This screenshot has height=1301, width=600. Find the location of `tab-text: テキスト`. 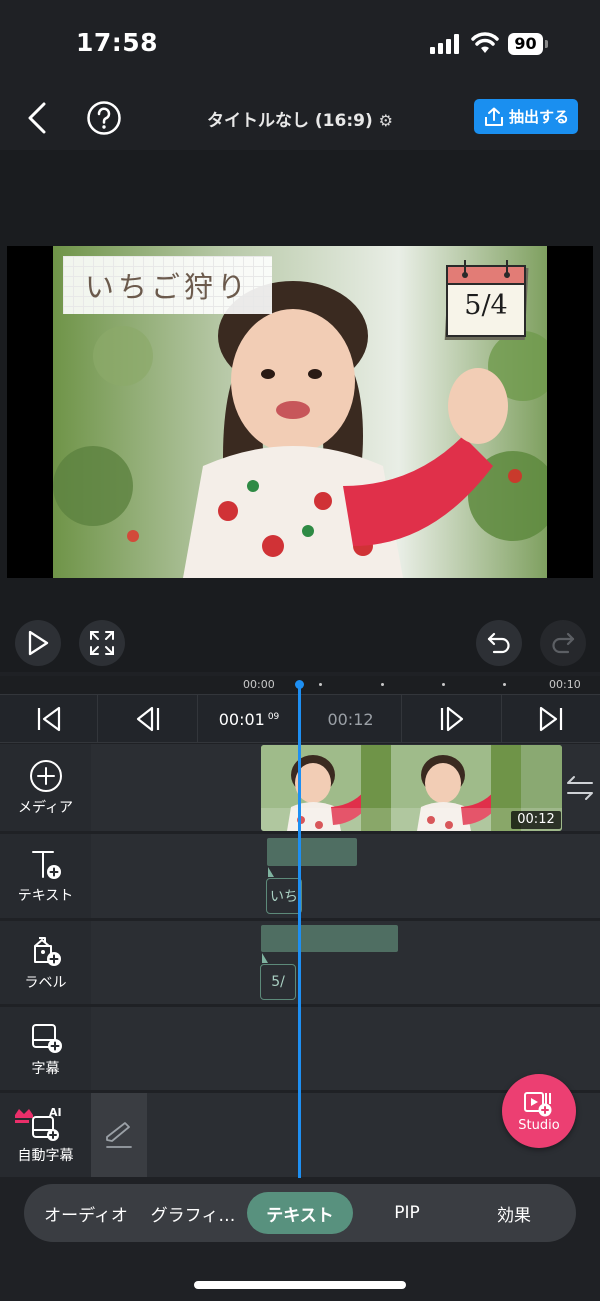

tab-text: テキスト is located at coordinates (300, 1213).